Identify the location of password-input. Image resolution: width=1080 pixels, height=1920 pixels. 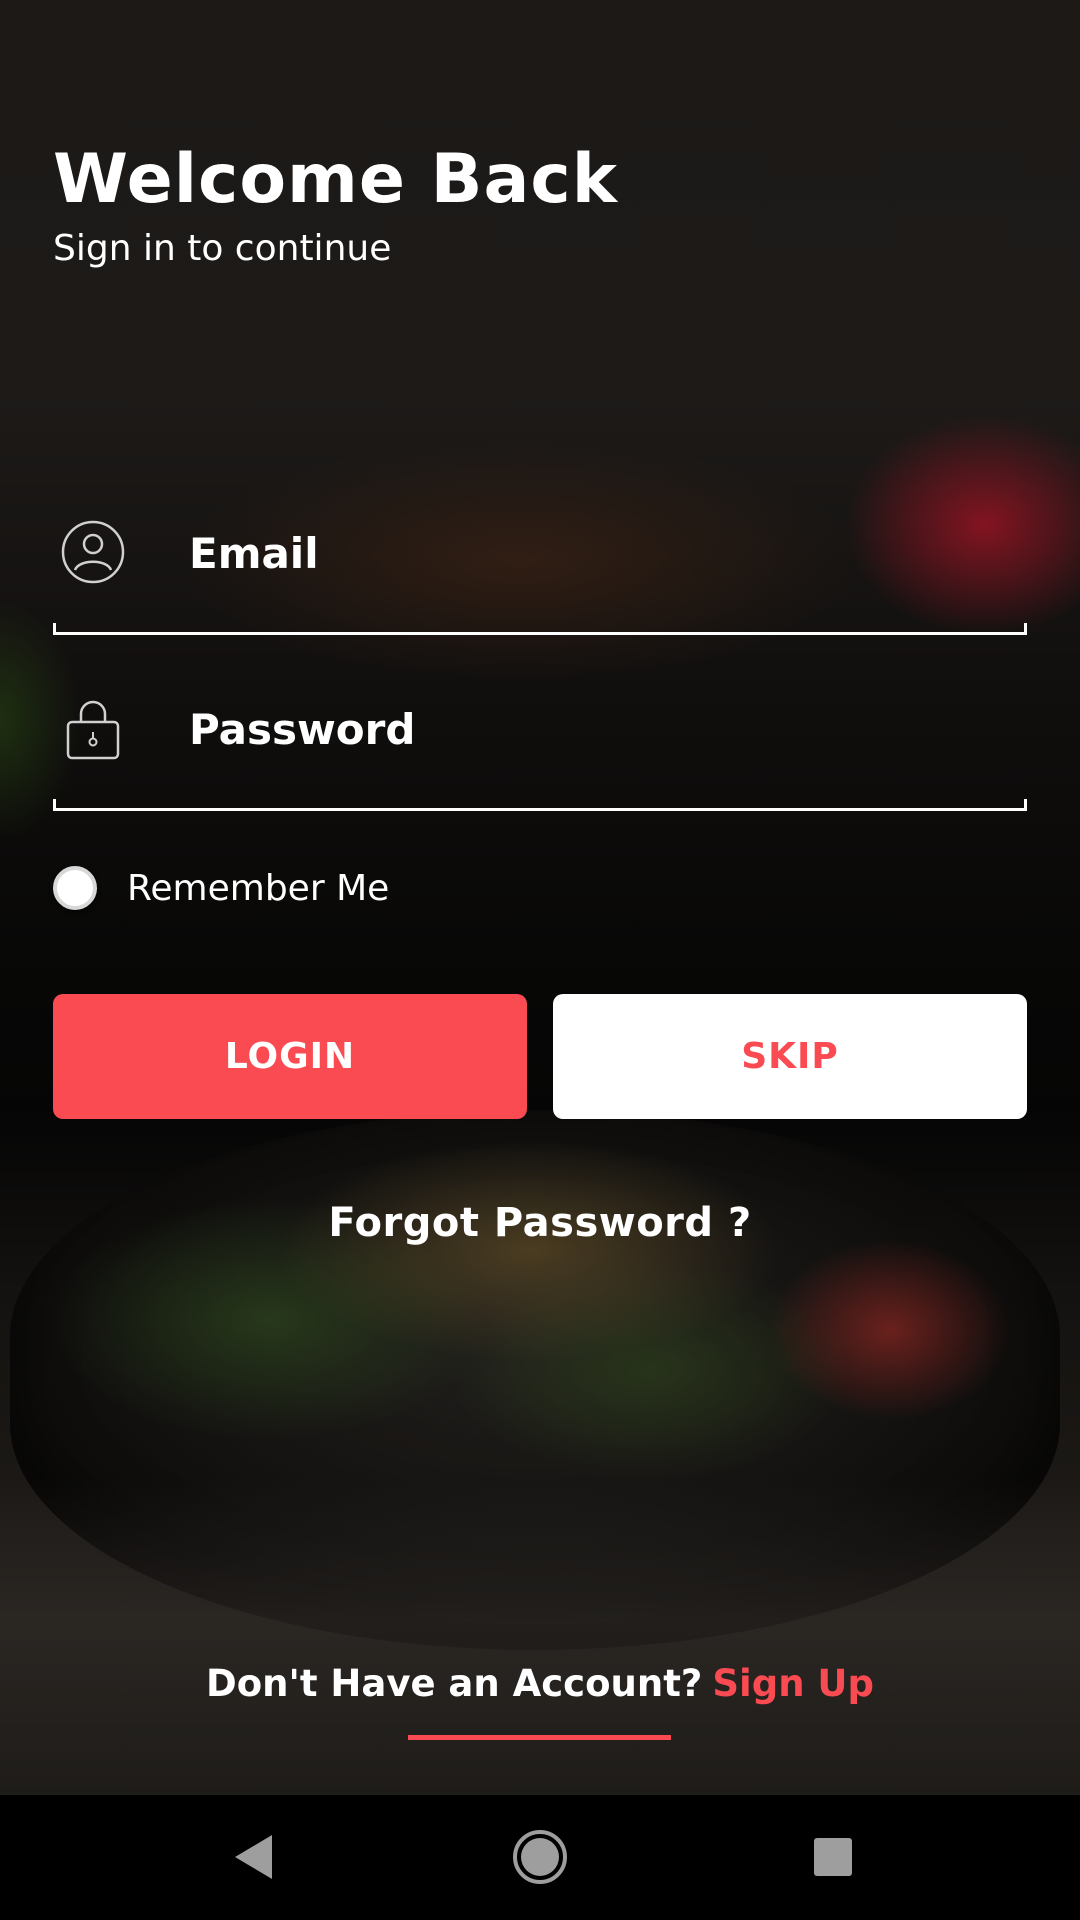
(599, 729).